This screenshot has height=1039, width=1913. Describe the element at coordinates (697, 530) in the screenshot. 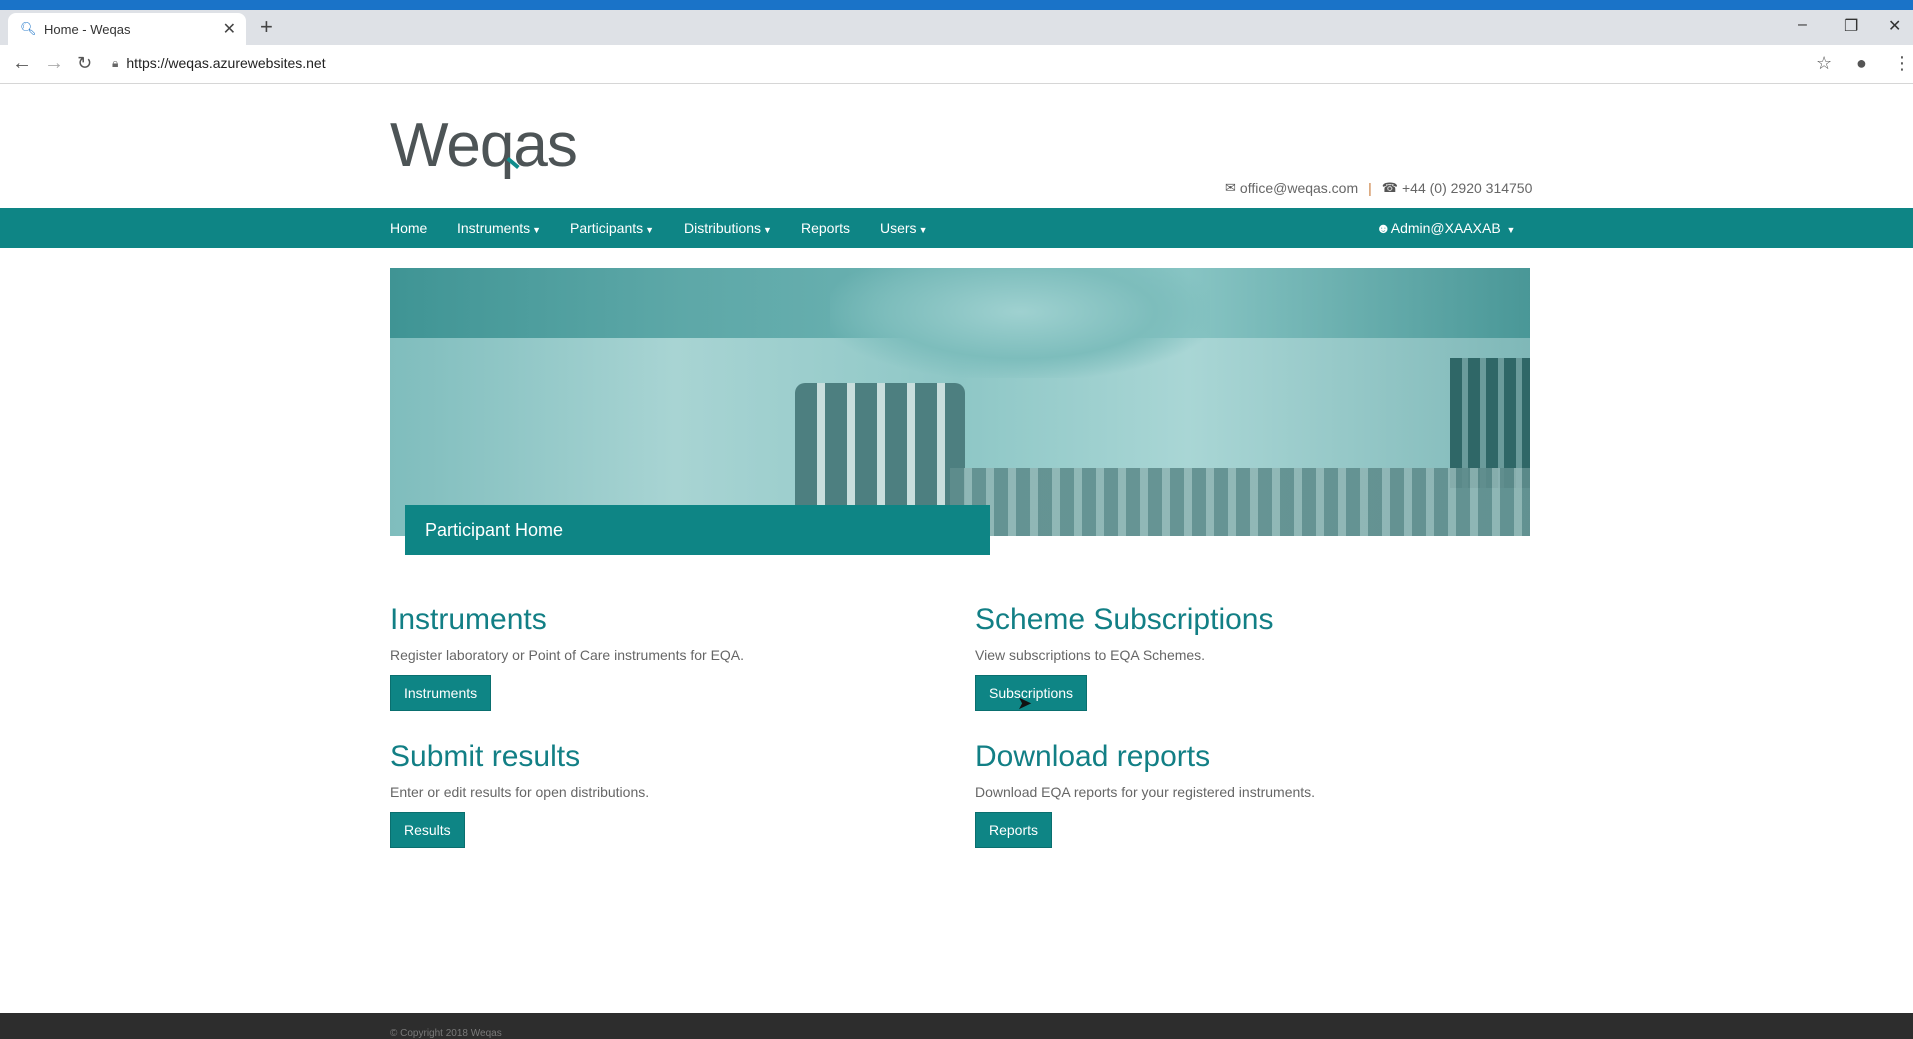

I see `hero-caption: Participant Home` at that location.